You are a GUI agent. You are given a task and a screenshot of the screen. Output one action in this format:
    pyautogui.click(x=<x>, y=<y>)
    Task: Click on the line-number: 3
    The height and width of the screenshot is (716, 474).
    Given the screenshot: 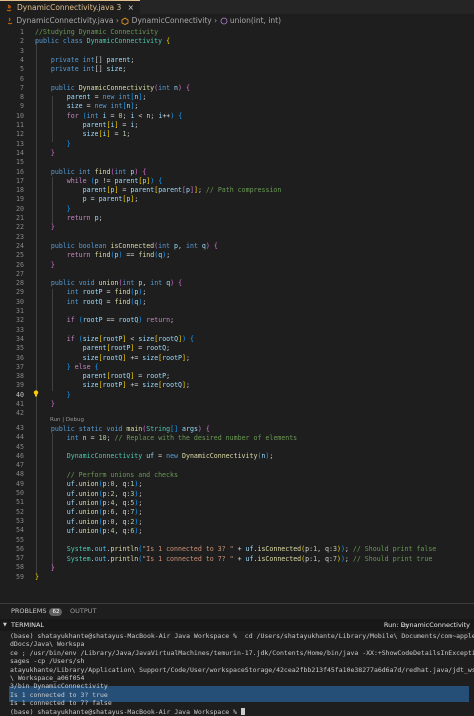 What is the action you would take?
    pyautogui.click(x=22, y=50)
    